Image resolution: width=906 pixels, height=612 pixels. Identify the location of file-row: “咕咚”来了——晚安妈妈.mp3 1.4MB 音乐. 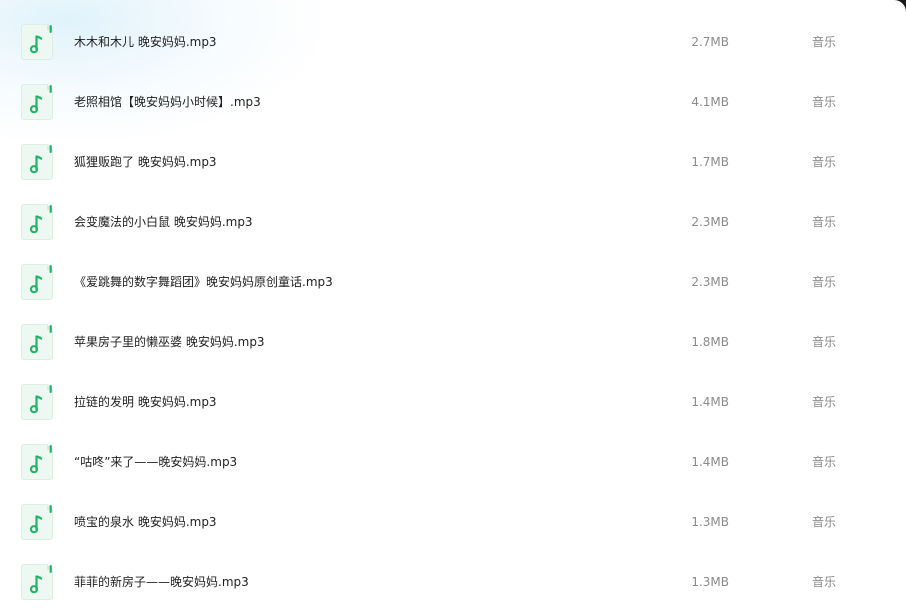
(453, 462).